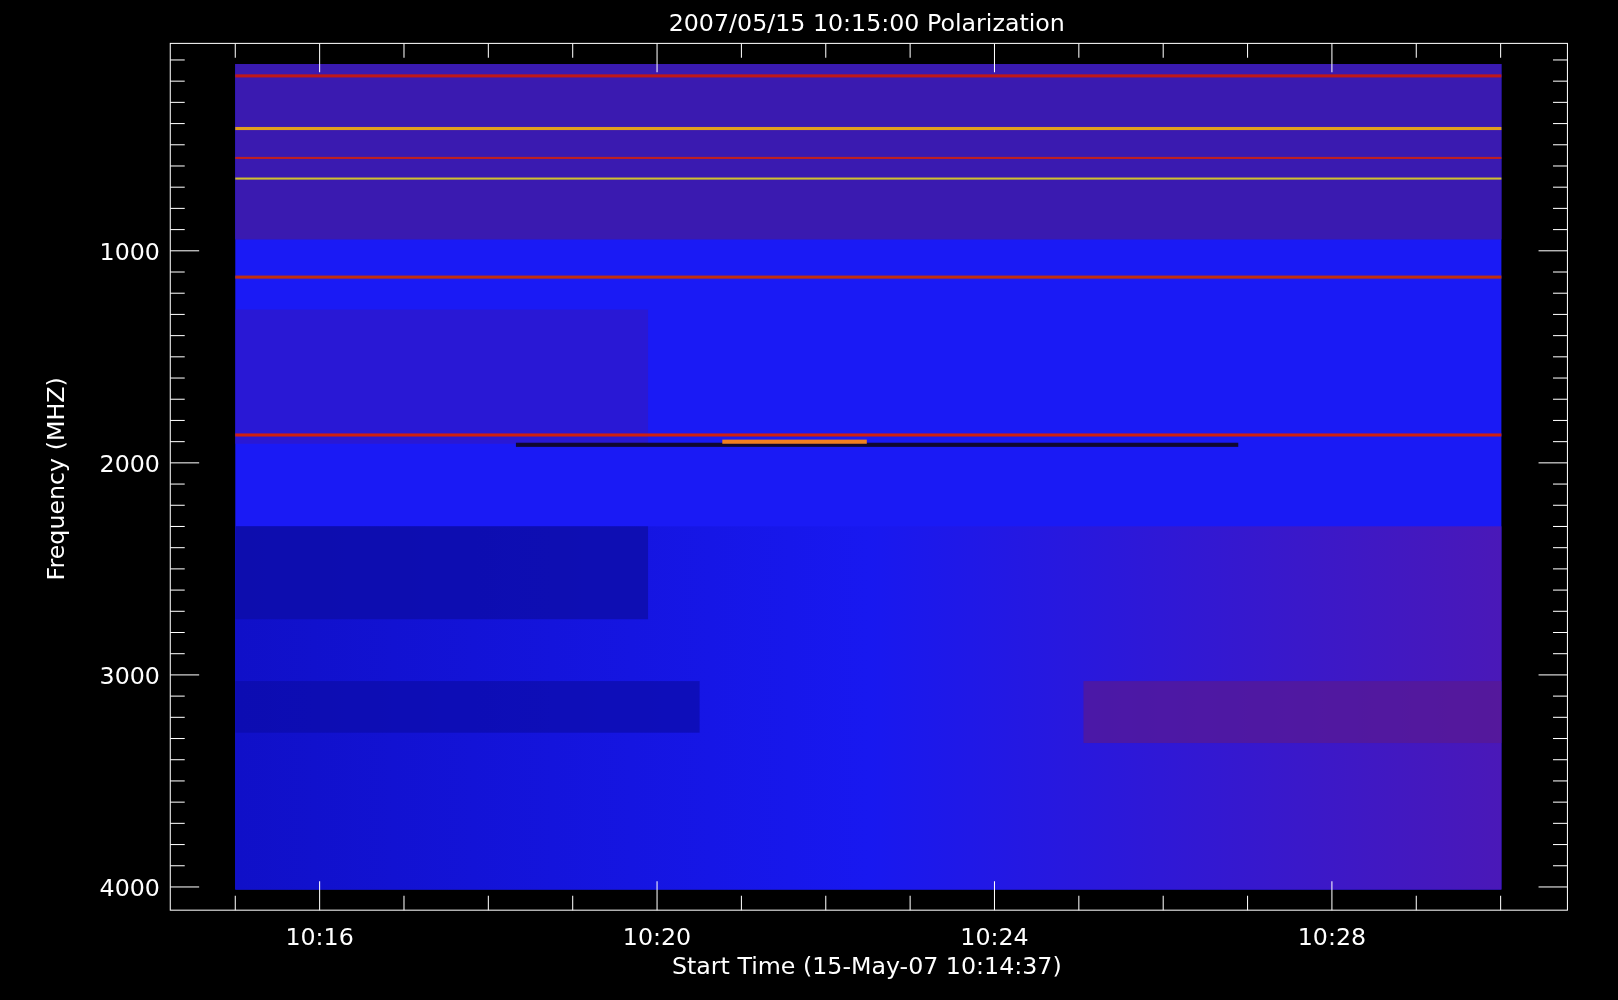 The width and height of the screenshot is (1618, 1000). Describe the element at coordinates (866, 966) in the screenshot. I see `axis-title: Start Time (15-May-07 10:14:37)` at that location.